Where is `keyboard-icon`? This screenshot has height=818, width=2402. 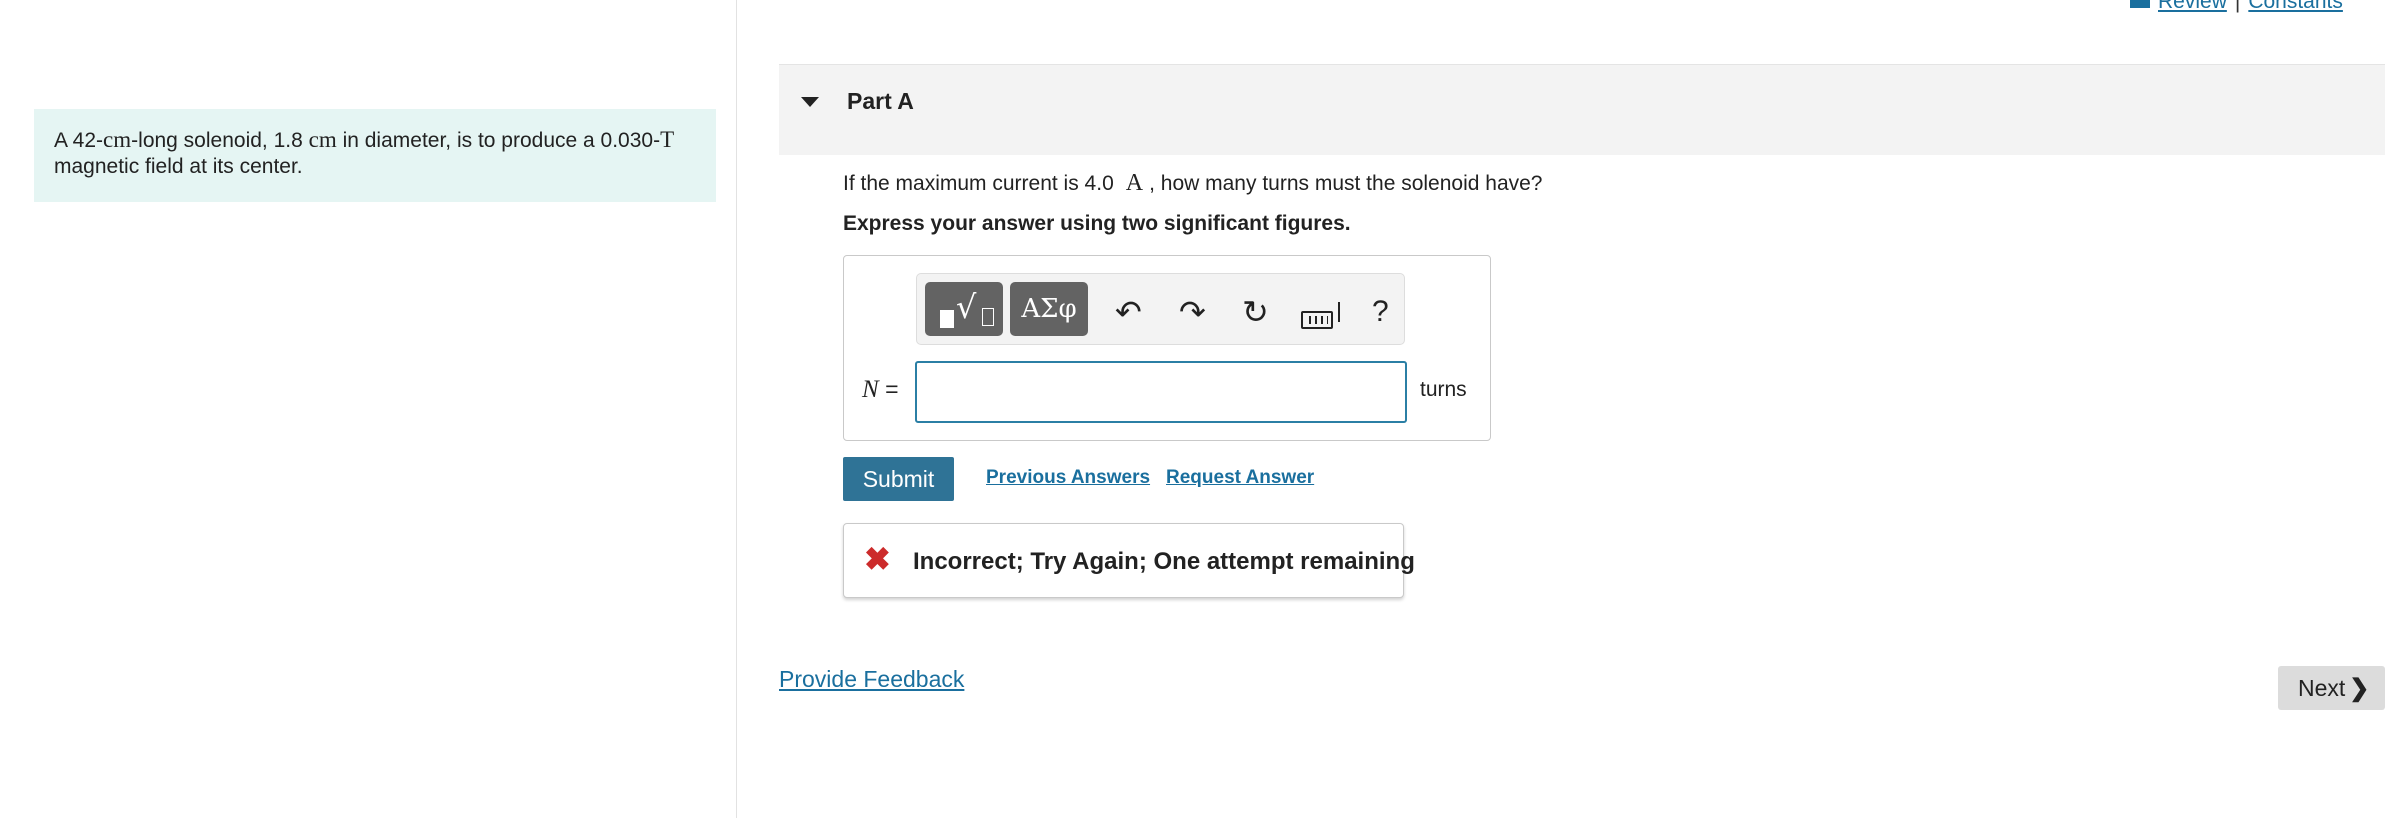 keyboard-icon is located at coordinates (1320, 318).